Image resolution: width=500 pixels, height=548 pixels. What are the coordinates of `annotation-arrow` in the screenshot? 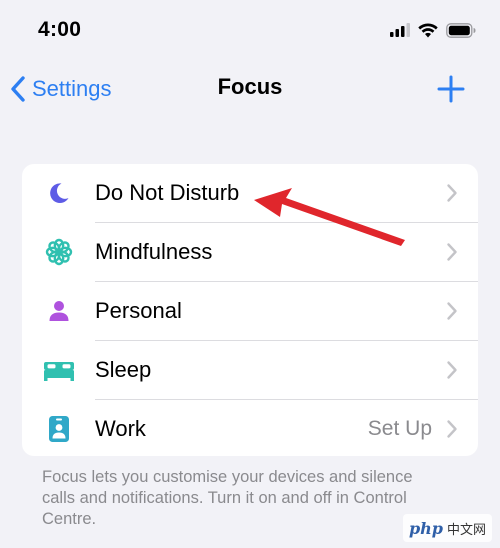 It's located at (329, 217).